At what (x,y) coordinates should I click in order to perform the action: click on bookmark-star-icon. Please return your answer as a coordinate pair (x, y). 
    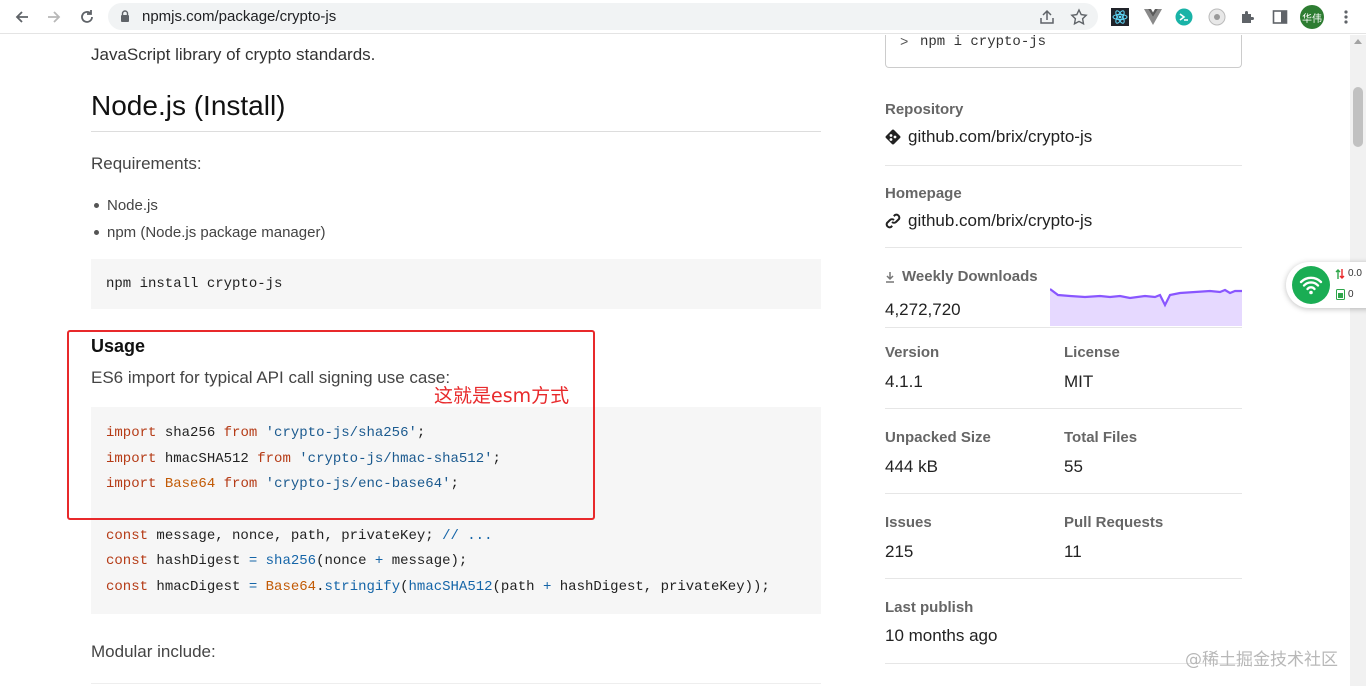
    Looking at the image, I should click on (1079, 17).